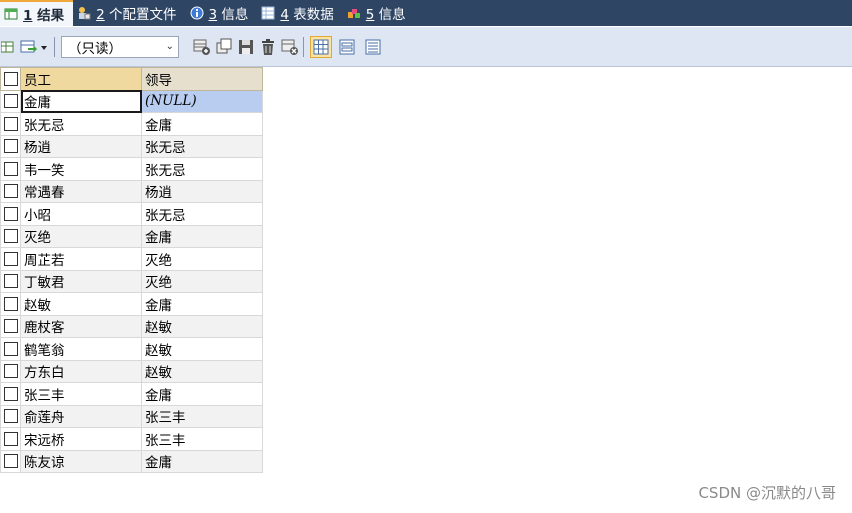  I want to click on cell-employee: 陈友谅, so click(81, 461).